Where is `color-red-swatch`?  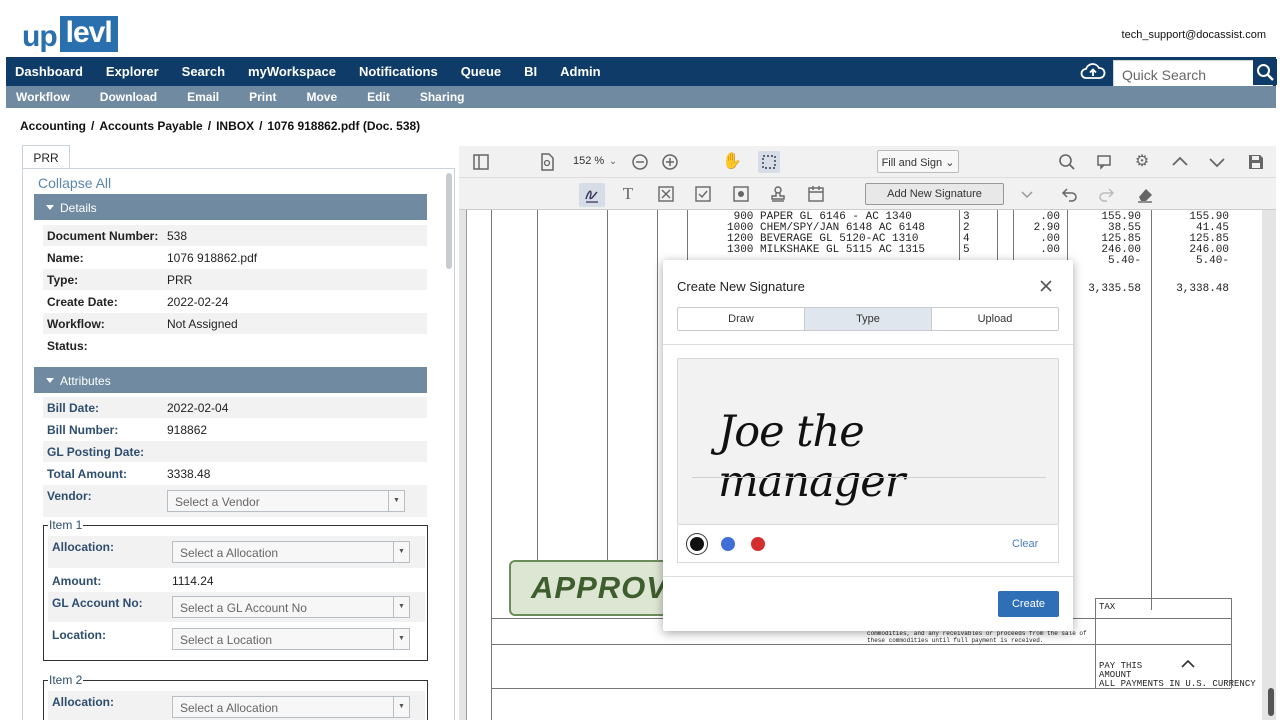 color-red-swatch is located at coordinates (758, 544).